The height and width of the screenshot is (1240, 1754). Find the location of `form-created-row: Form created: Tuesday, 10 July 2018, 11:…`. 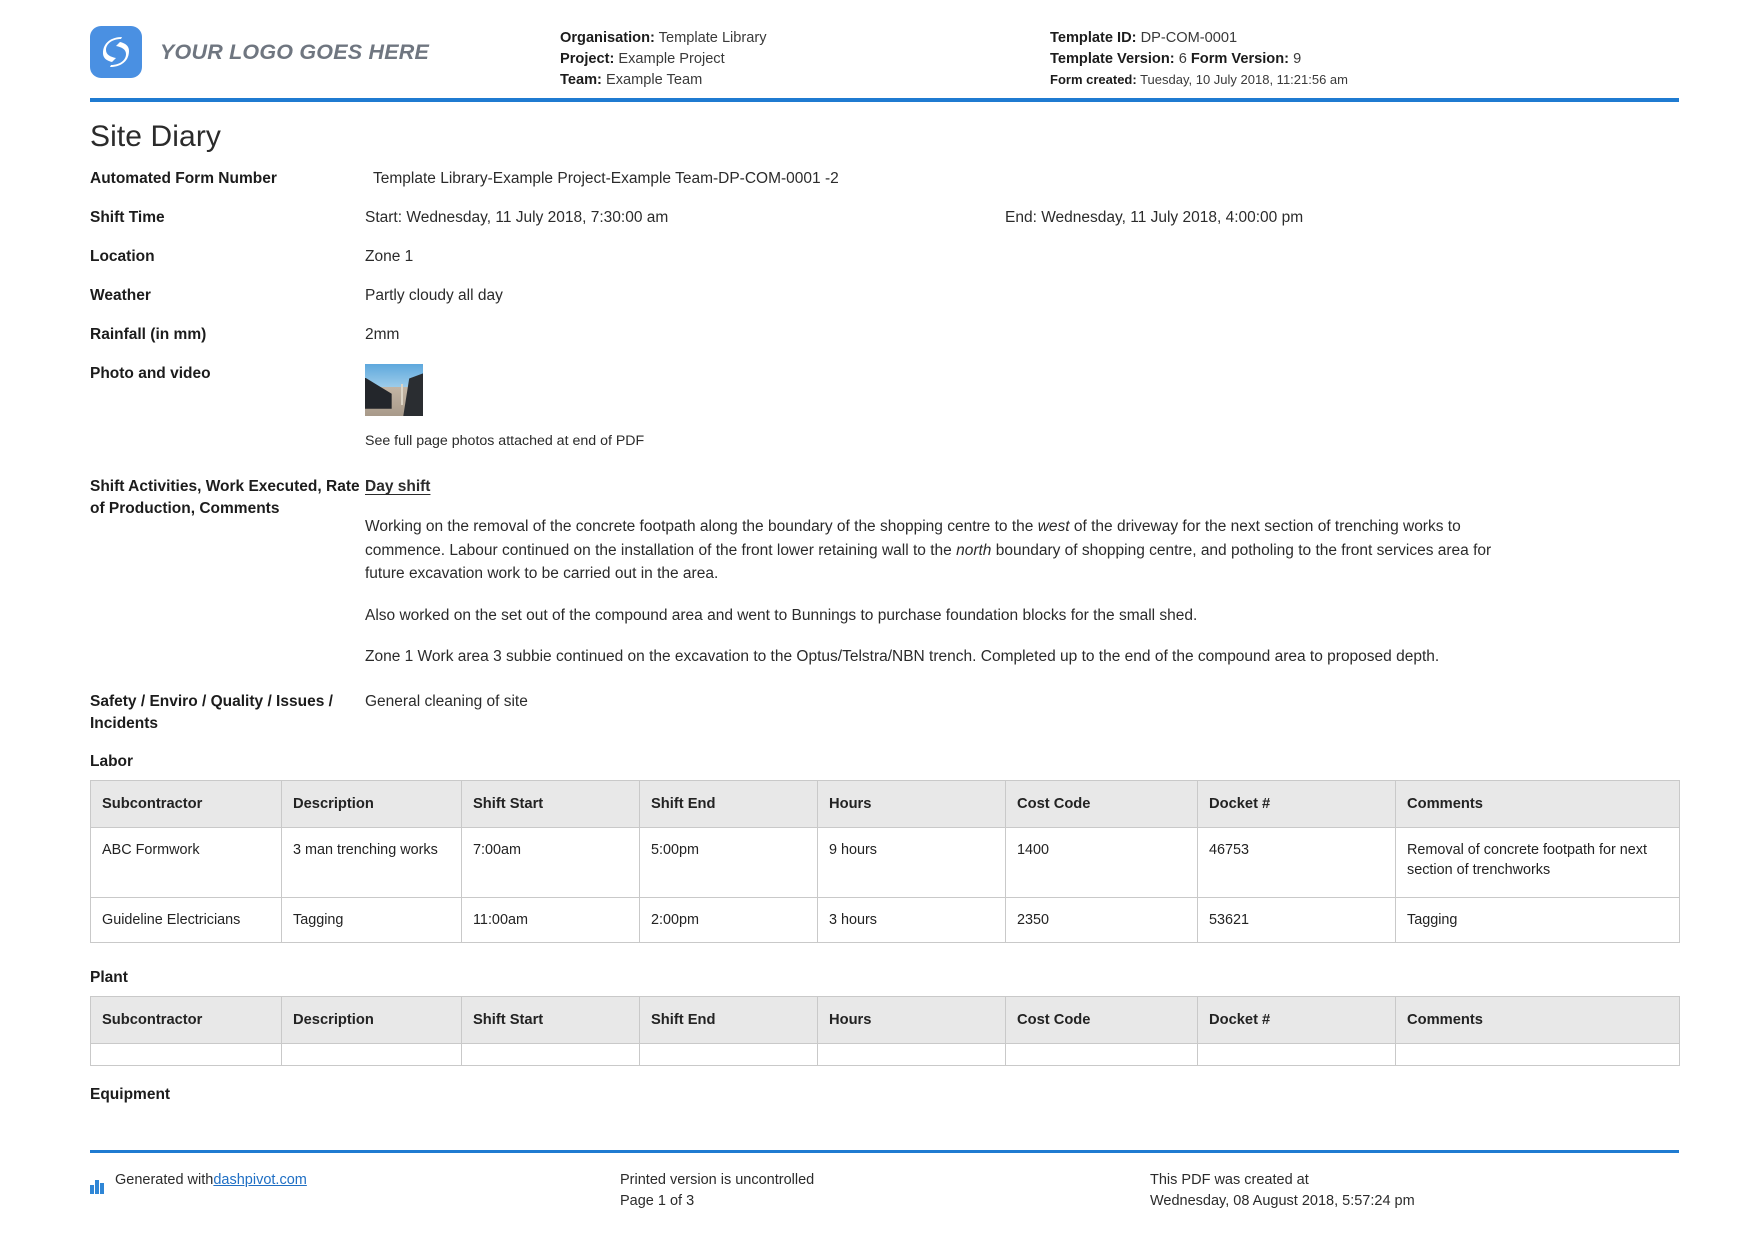

form-created-row: Form created: Tuesday, 10 July 2018, 11:… is located at coordinates (1199, 80).